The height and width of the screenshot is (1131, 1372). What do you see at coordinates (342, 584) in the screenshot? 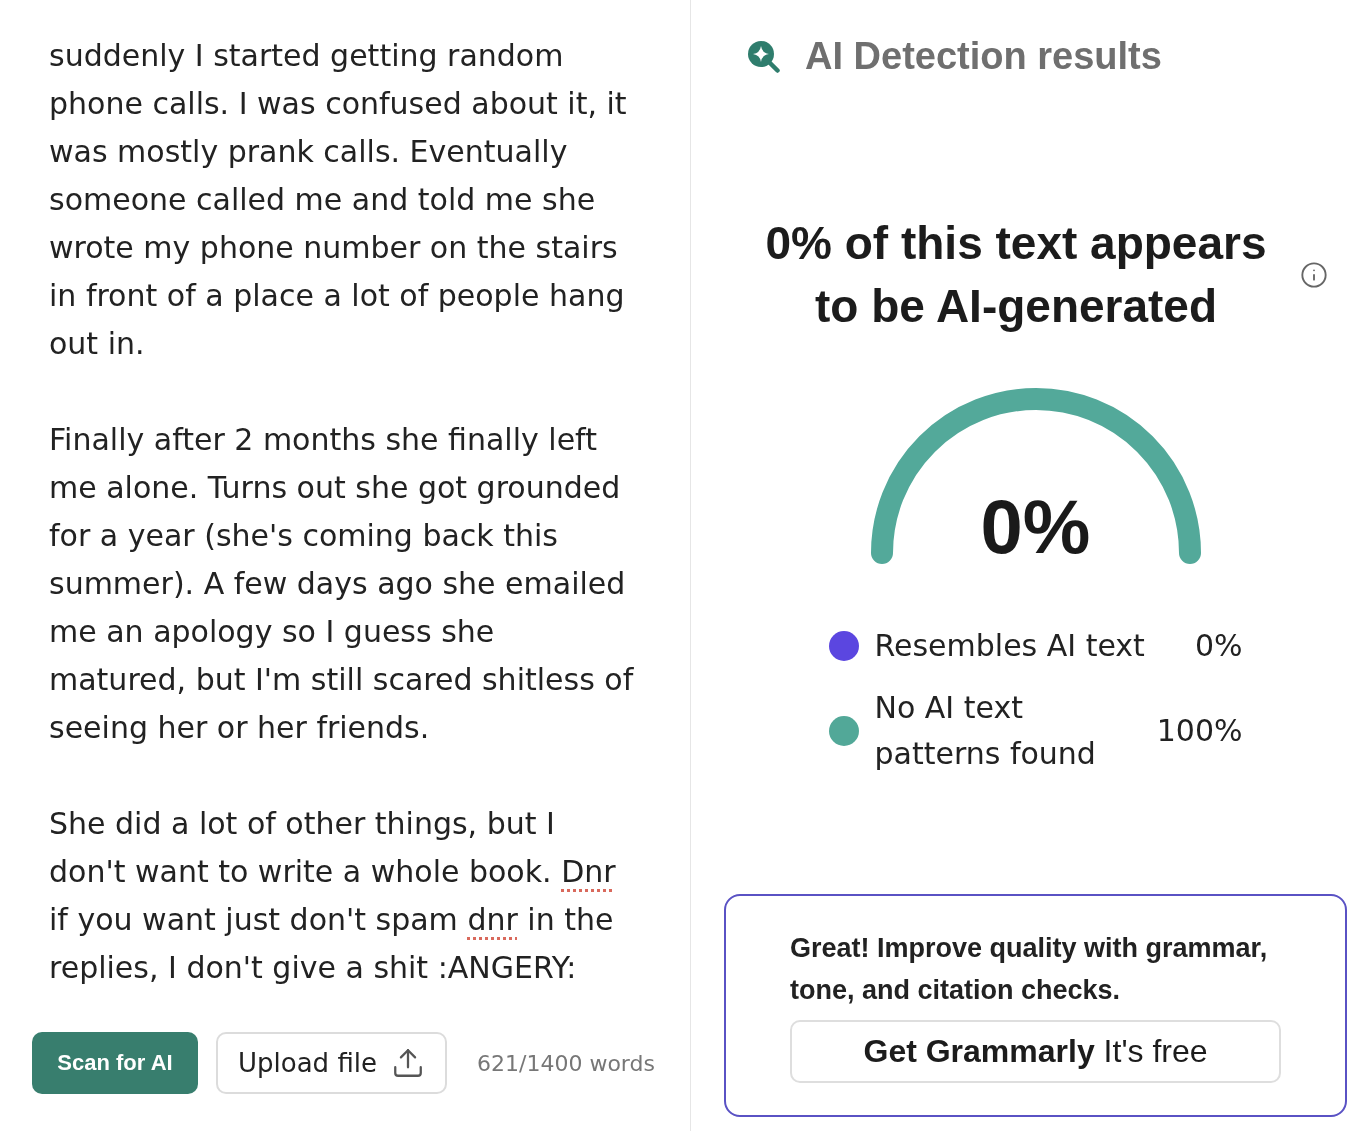
I see `text-paragraph: Finally after 2 months she finally left me alone. Turns out she got grounded for a year (she's coming back this summer). A few days ago she emailed me an apology so I guess she matured, but I'm still scared shitless of seeing her or her friends.` at bounding box center [342, 584].